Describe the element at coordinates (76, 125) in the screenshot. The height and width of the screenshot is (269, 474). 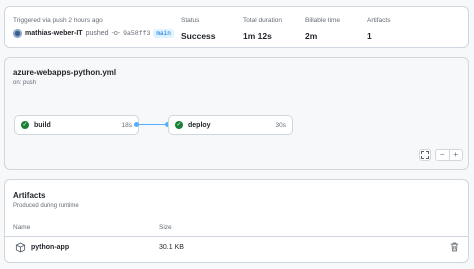
I see `job-build: ✓ build 18s` at that location.